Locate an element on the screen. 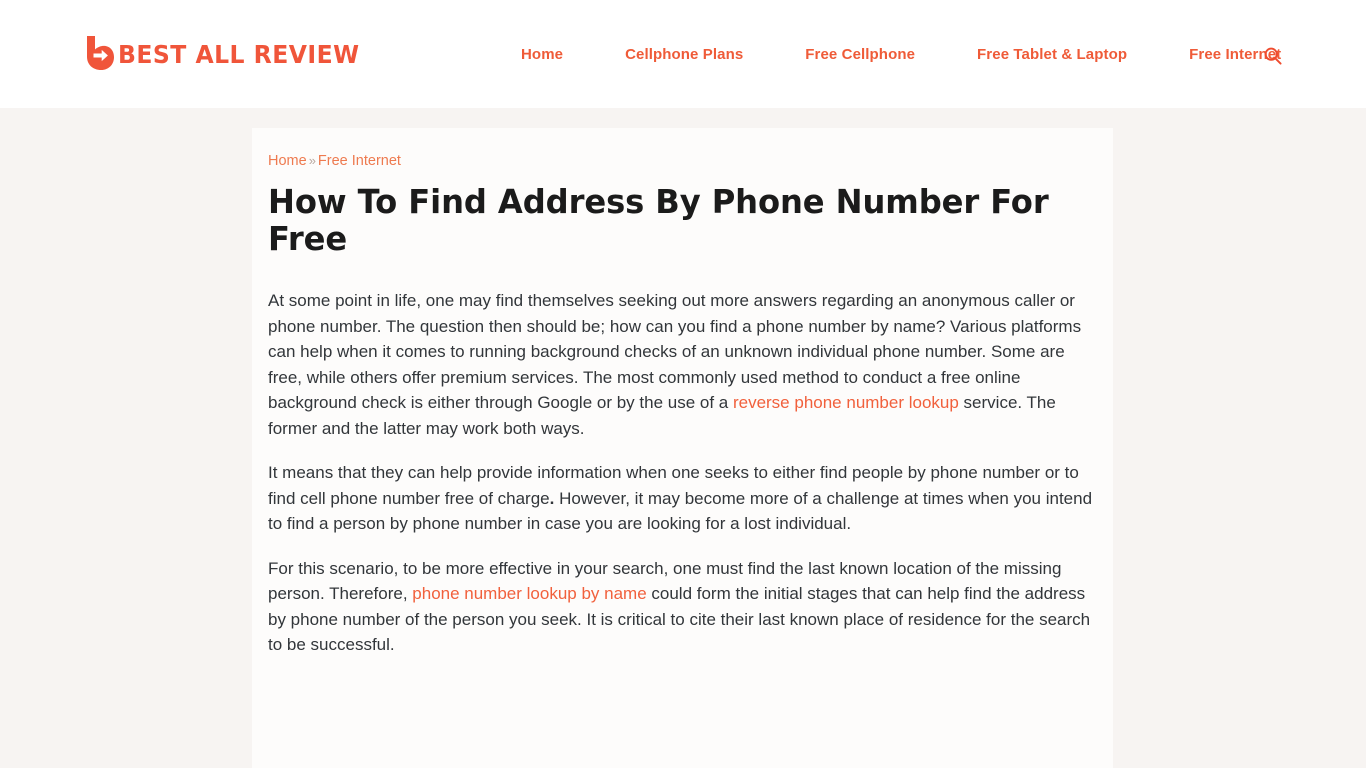  nav-item-free-internet: Free Internet is located at coordinates (1235, 54).